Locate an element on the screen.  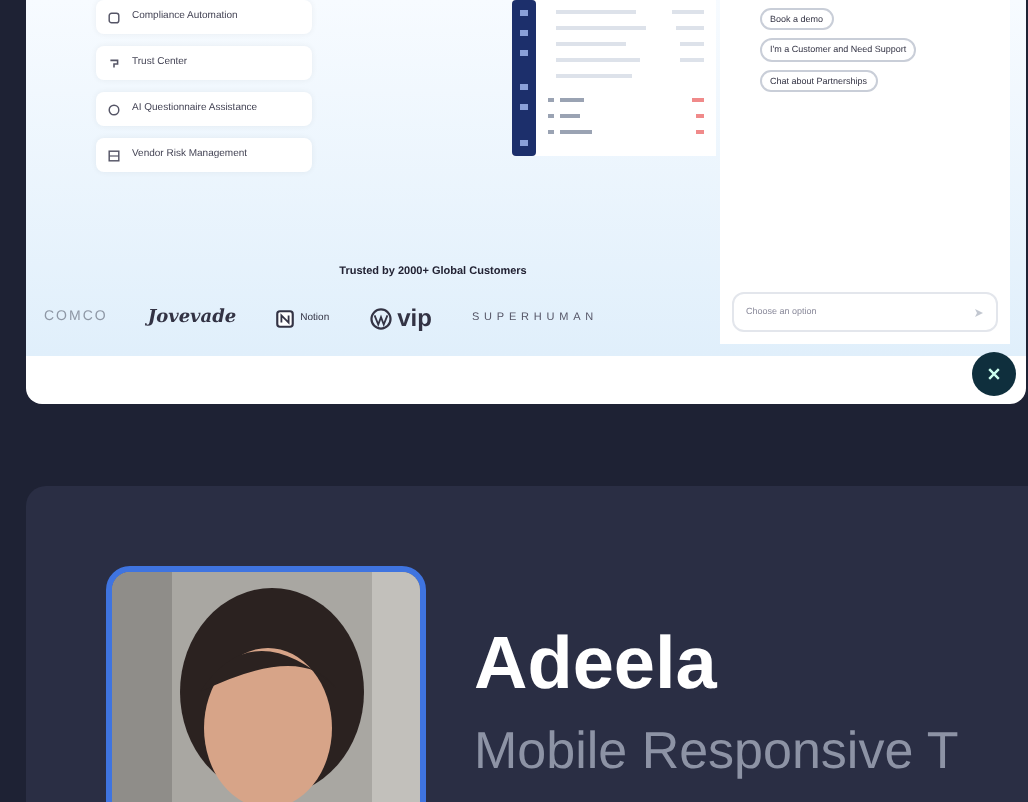
close-icon is located at coordinates (994, 374).